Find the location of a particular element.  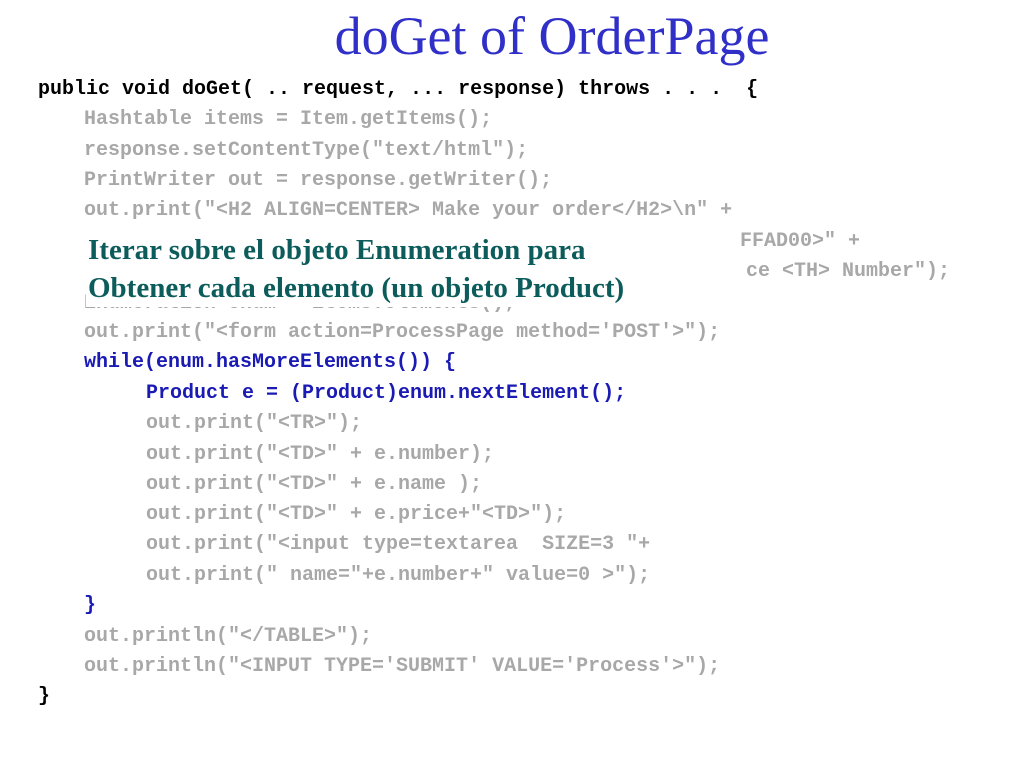

code-line-table-header: ce <TH> Number"); is located at coordinates (848, 271).